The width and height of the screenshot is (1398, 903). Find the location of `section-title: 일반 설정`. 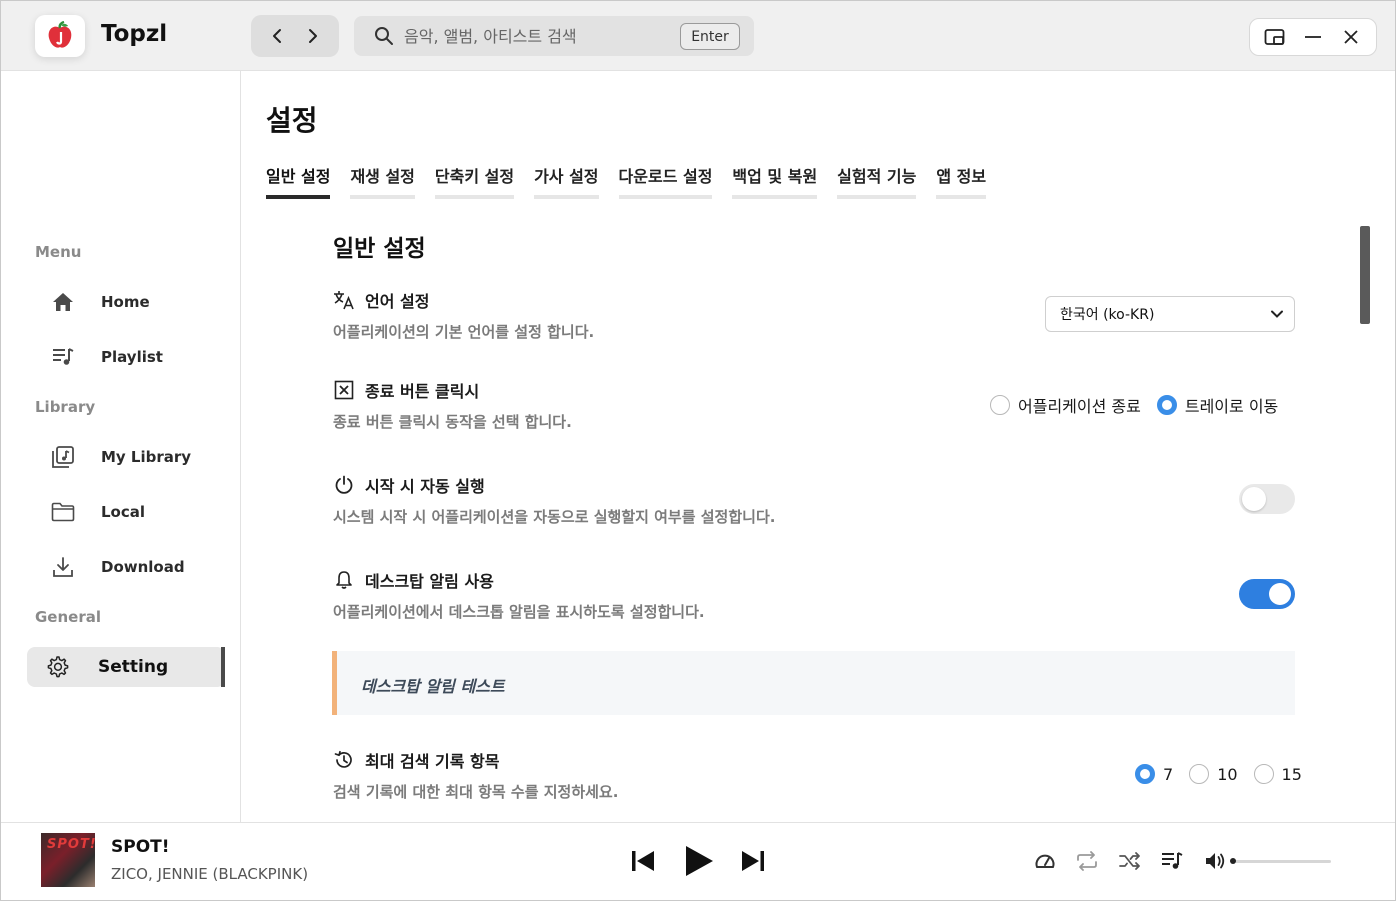

section-title: 일반 설정 is located at coordinates (379, 249).